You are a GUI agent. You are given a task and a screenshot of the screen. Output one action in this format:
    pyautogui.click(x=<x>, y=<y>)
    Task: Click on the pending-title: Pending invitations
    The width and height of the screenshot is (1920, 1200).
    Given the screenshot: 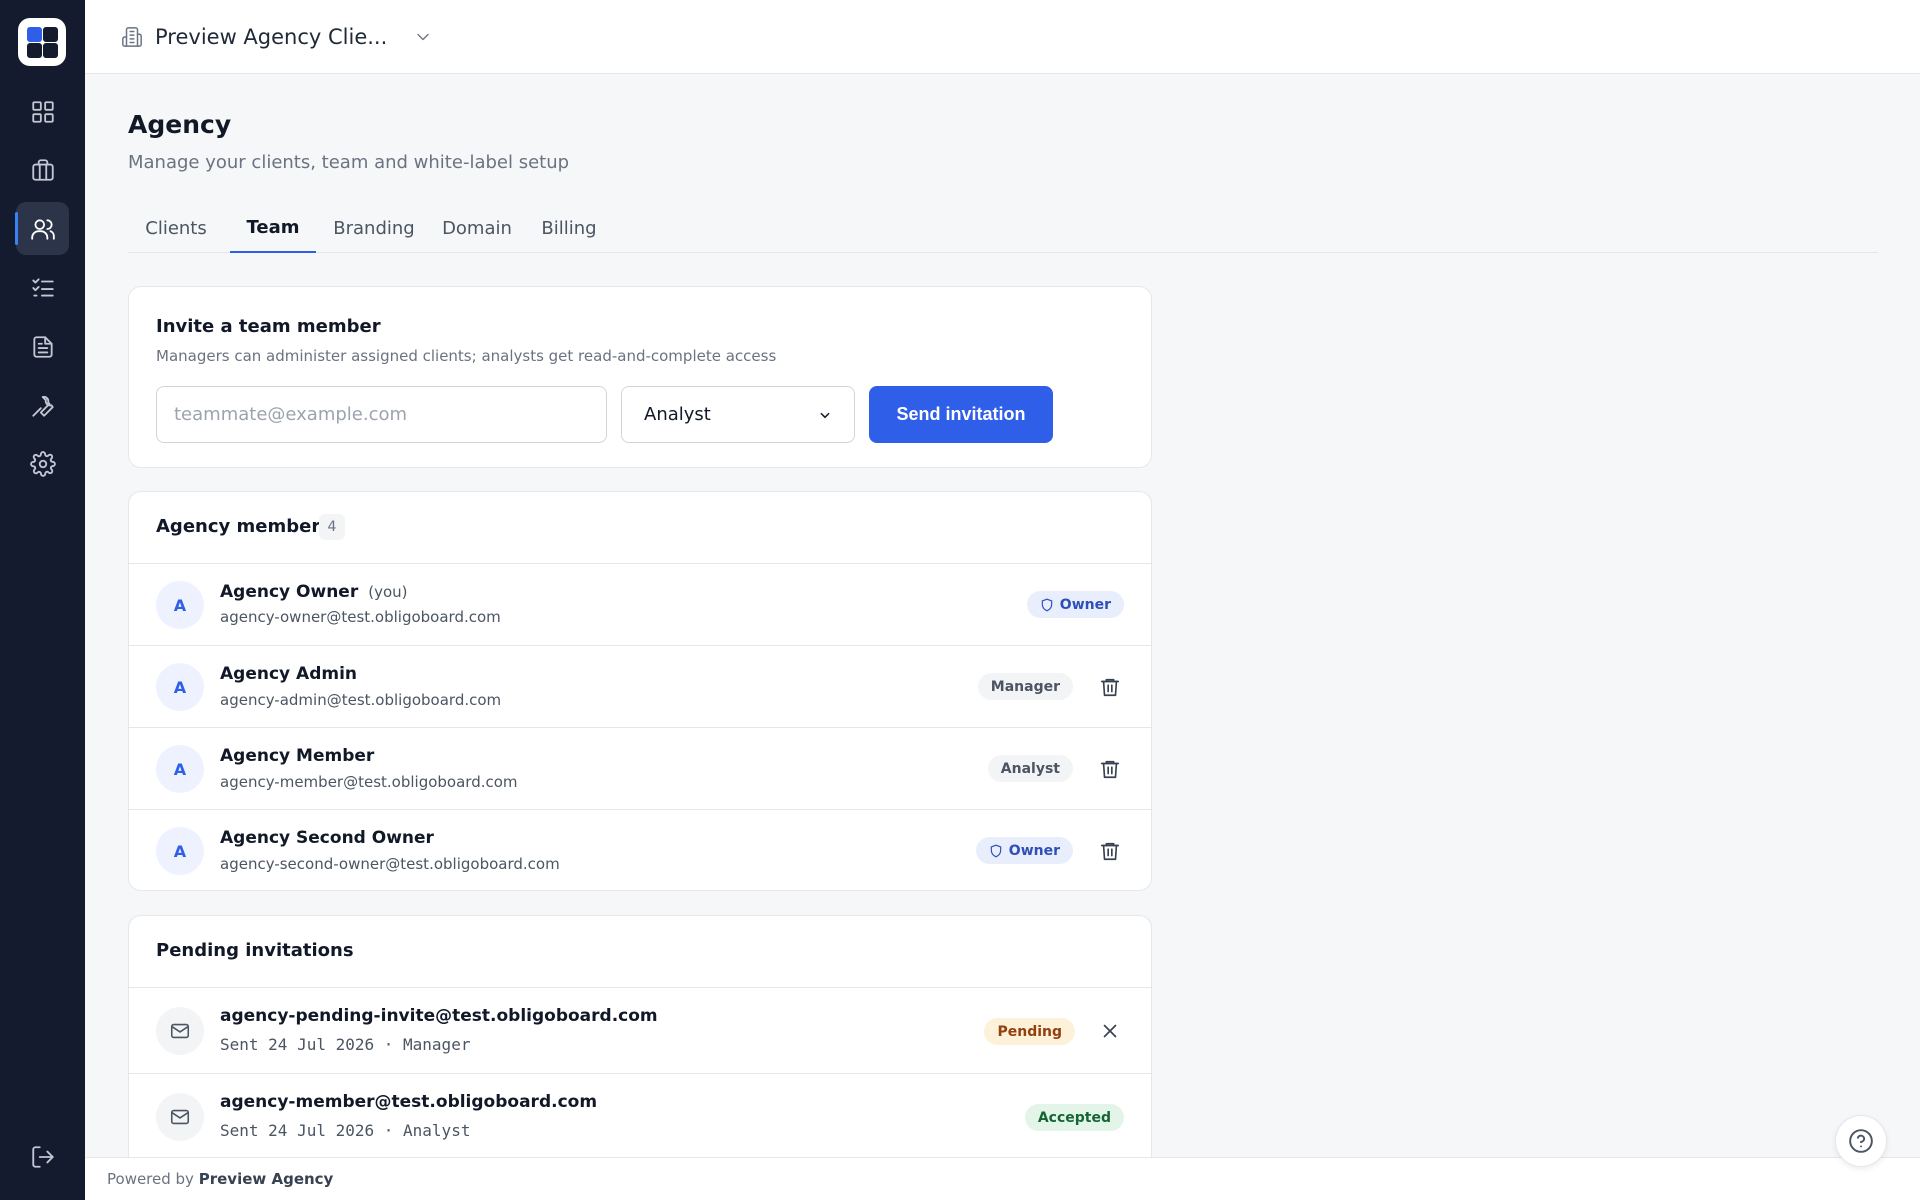 What is the action you would take?
    pyautogui.click(x=255, y=950)
    